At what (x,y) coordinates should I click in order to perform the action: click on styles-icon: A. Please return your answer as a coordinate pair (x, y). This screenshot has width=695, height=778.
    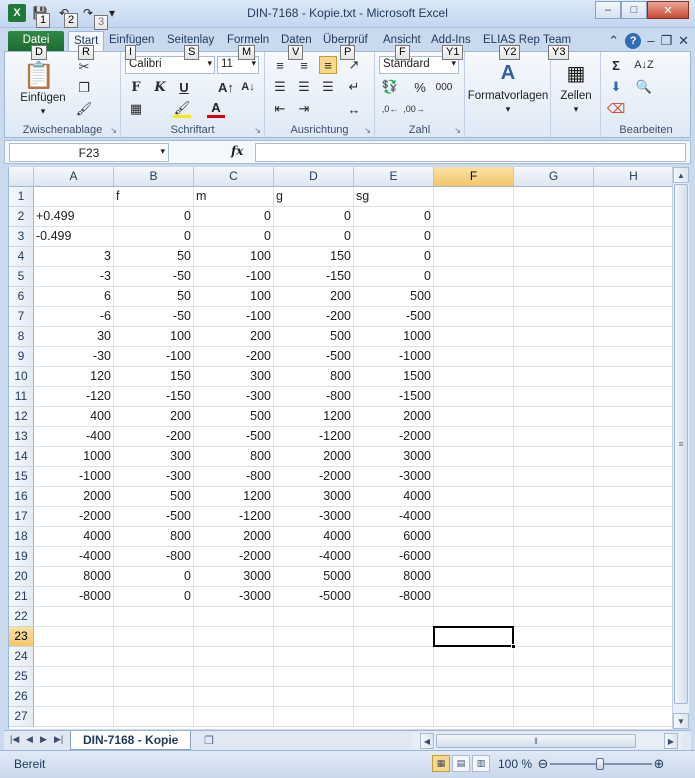
    Looking at the image, I should click on (508, 73).